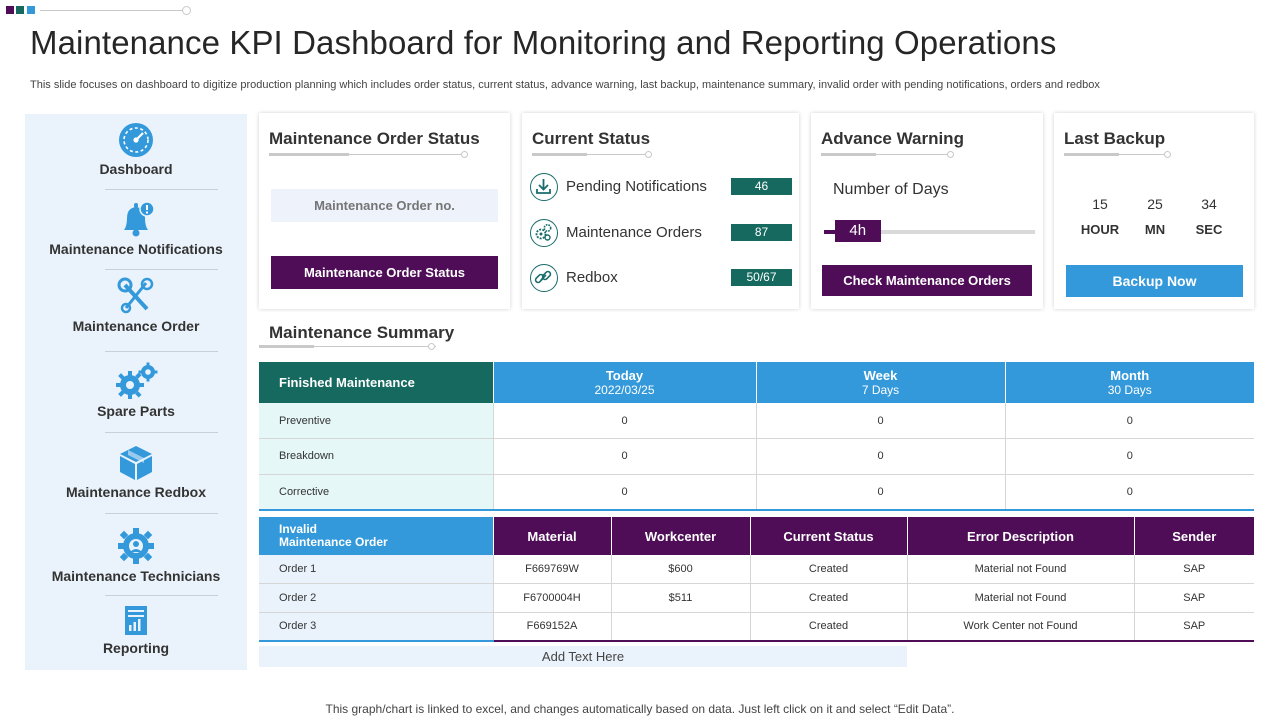 The width and height of the screenshot is (1280, 720). I want to click on report-icon, so click(136, 620).